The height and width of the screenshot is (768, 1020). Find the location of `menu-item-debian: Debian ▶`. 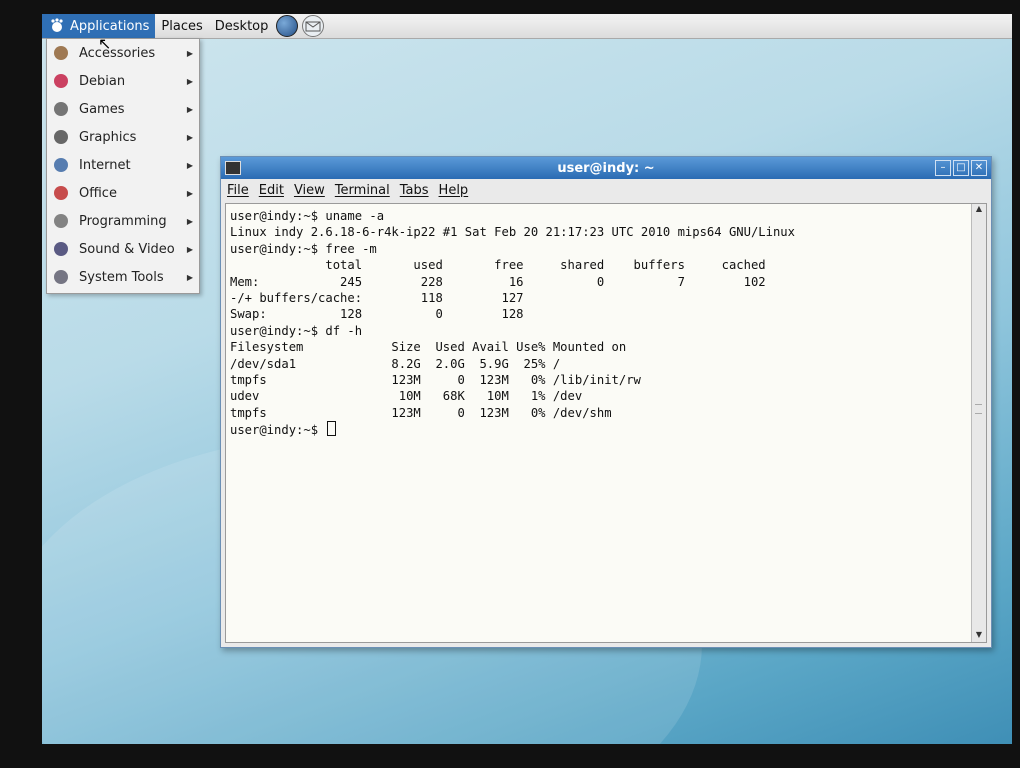

menu-item-debian: Debian ▶ is located at coordinates (123, 81).